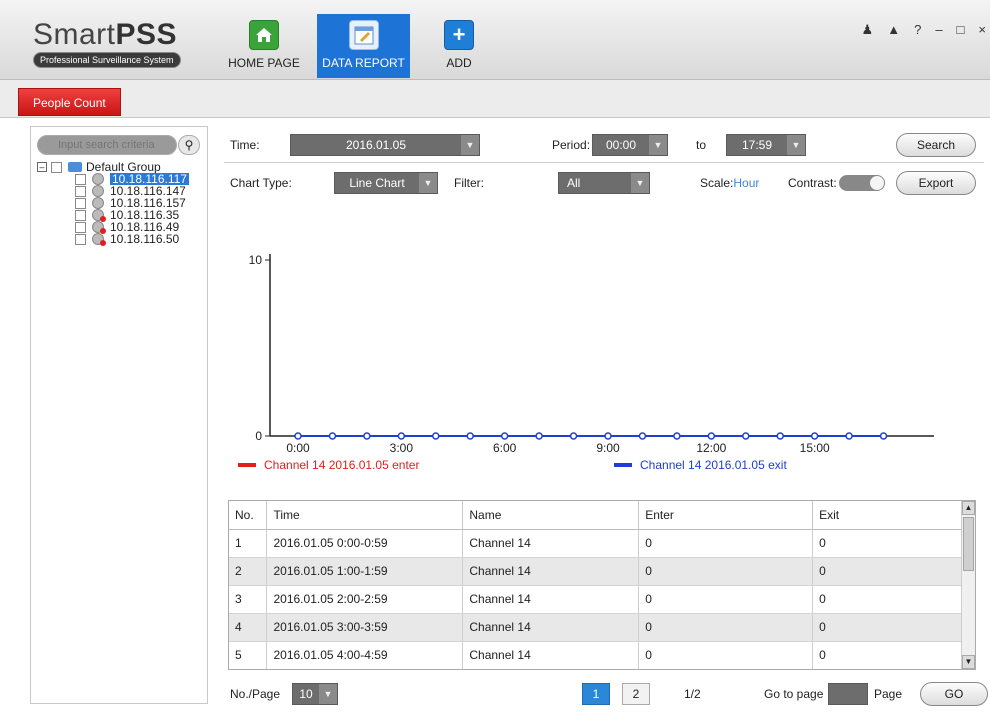 Image resolution: width=990 pixels, height=713 pixels. Describe the element at coordinates (306, 694) in the screenshot. I see `per-page-value: 10` at that location.